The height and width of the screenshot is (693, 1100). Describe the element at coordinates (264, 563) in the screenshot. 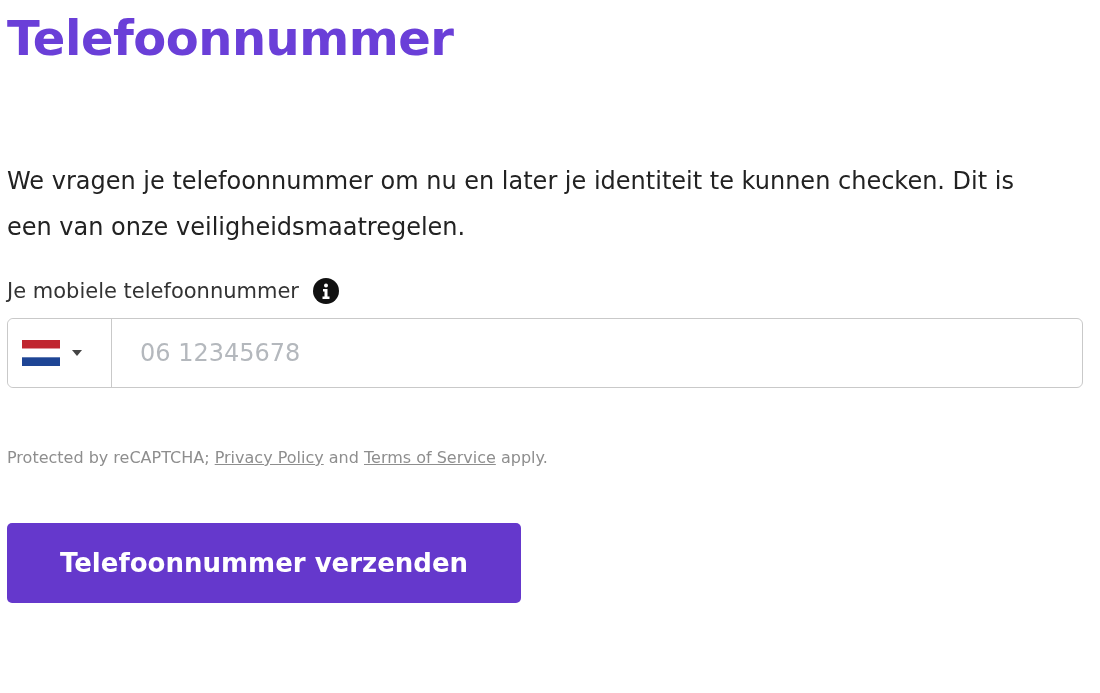

I see `submit-button: Telefoonnummer verzenden` at that location.